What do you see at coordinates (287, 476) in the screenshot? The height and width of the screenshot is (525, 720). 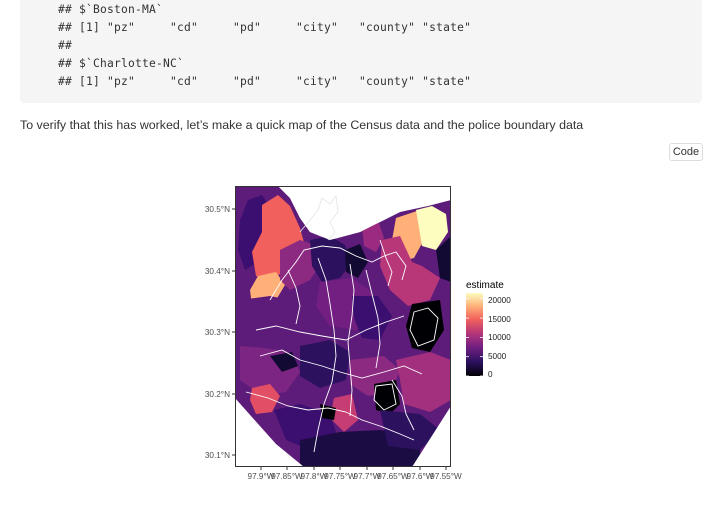 I see `x-tick-label: 97.85°W` at bounding box center [287, 476].